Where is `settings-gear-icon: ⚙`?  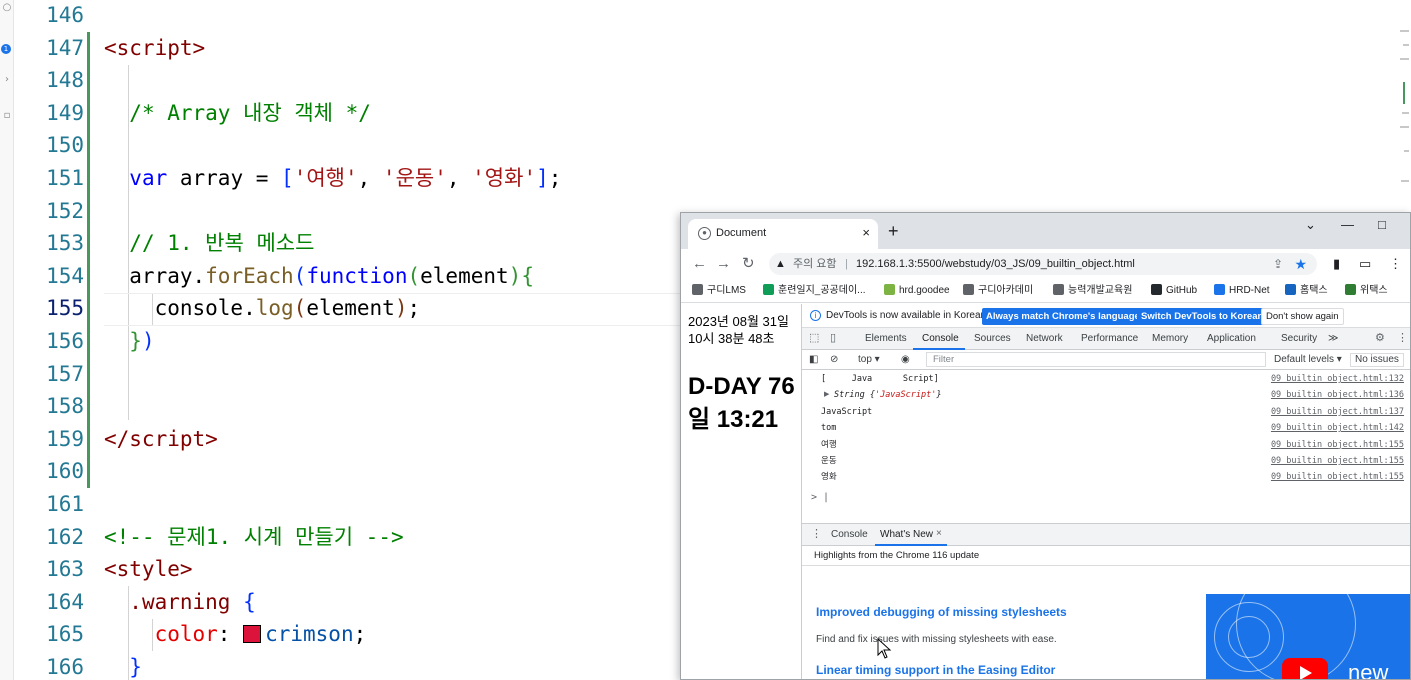
settings-gear-icon: ⚙ is located at coordinates (1380, 338).